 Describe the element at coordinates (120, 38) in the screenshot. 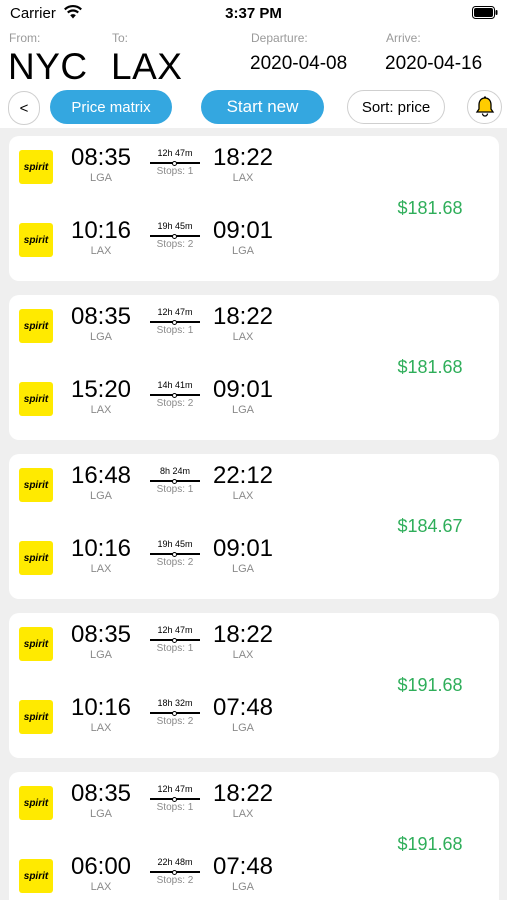

I see `to-label: To:` at that location.